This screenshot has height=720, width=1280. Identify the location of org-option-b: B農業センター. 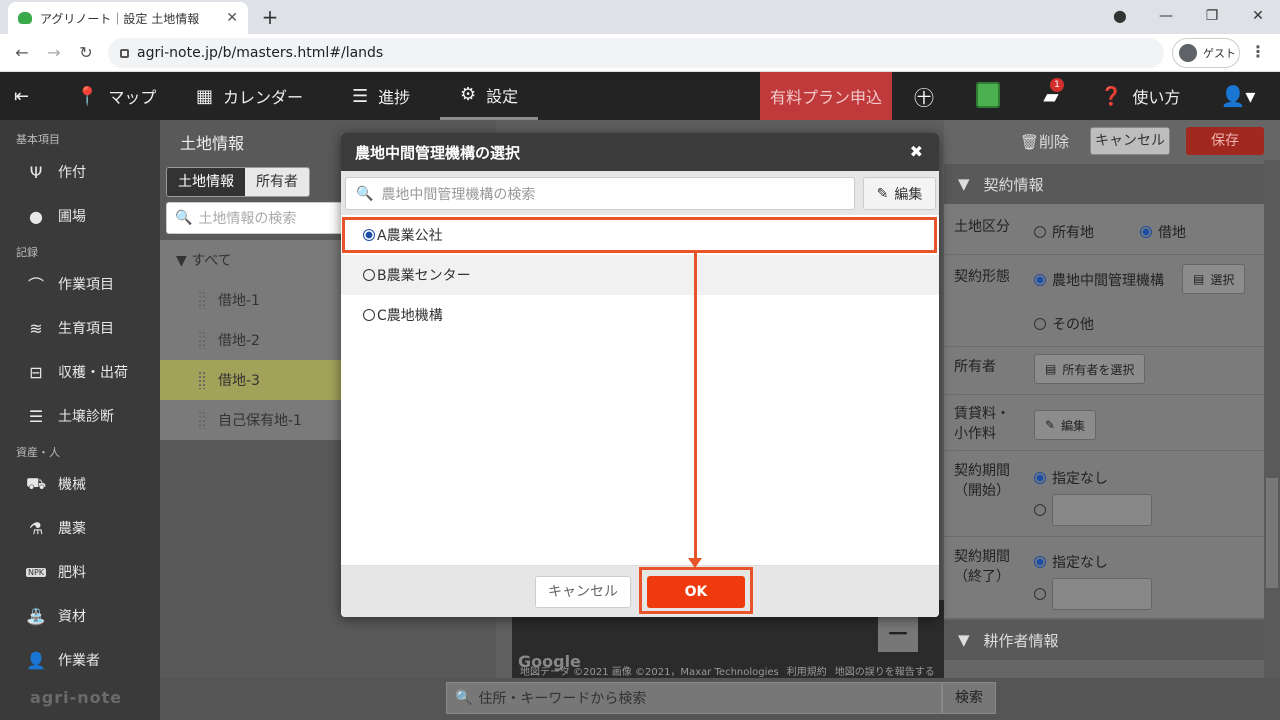
(640, 275).